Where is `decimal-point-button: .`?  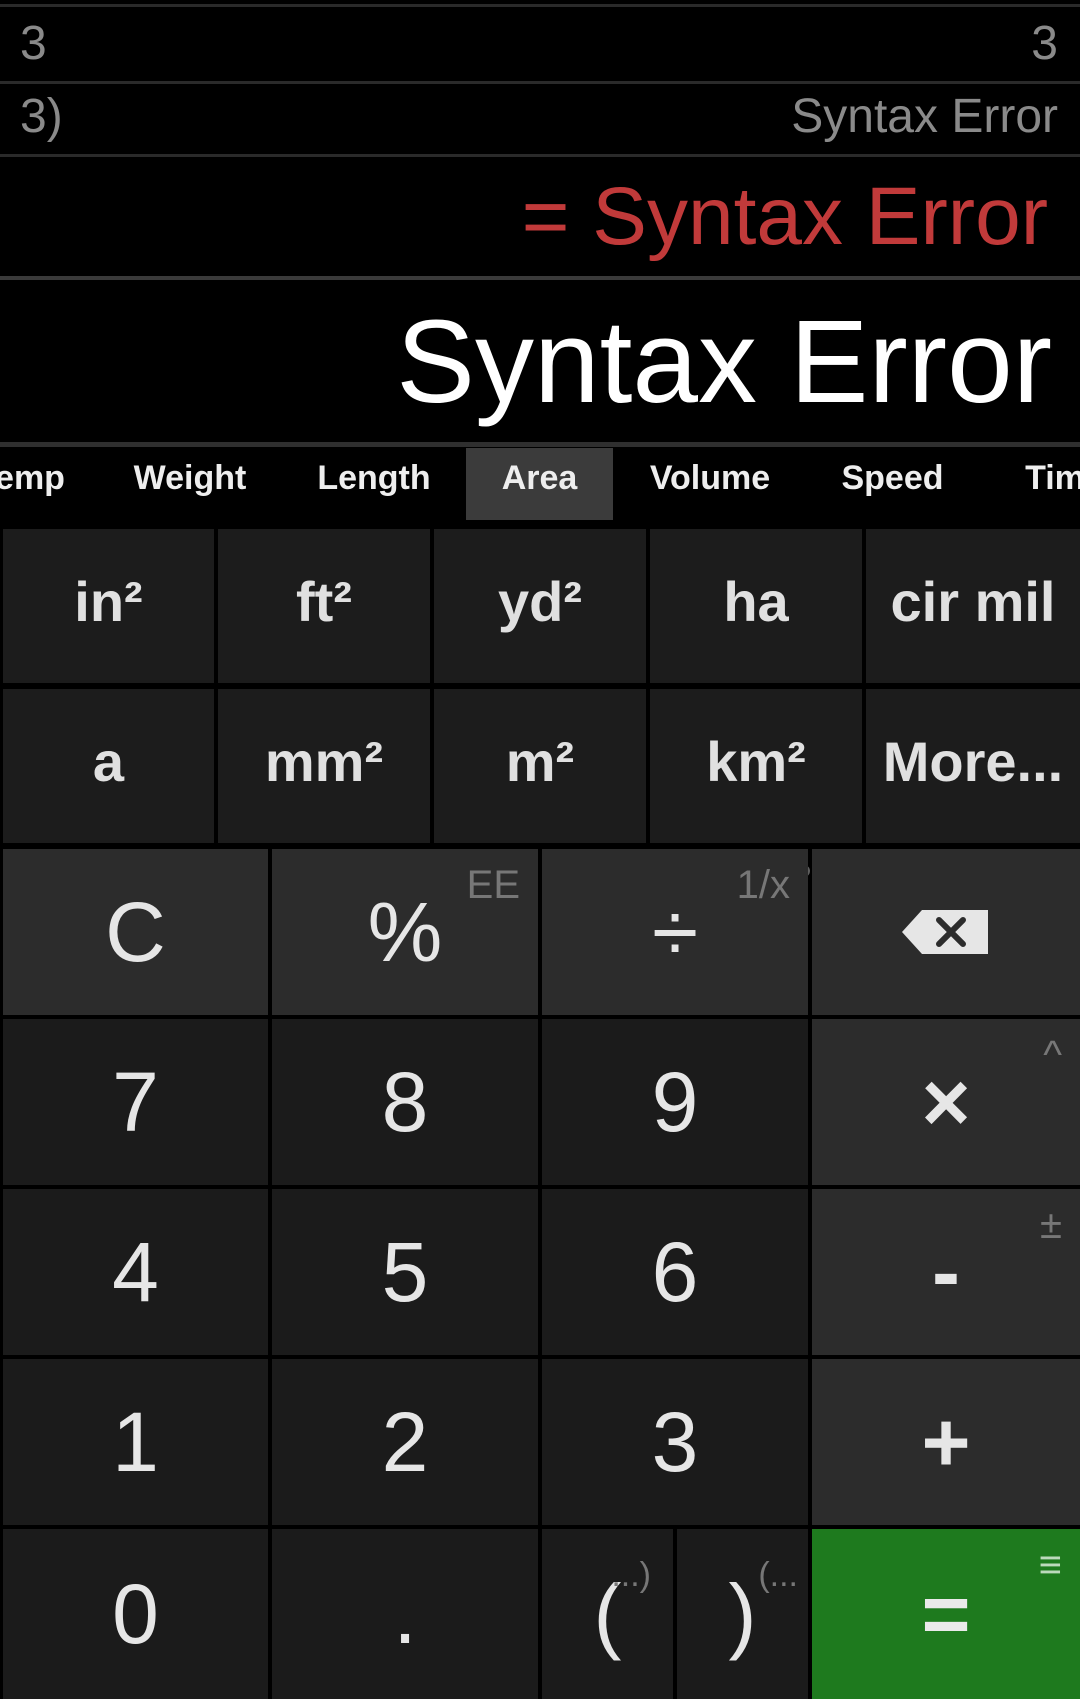 decimal-point-button: . is located at coordinates (405, 1614).